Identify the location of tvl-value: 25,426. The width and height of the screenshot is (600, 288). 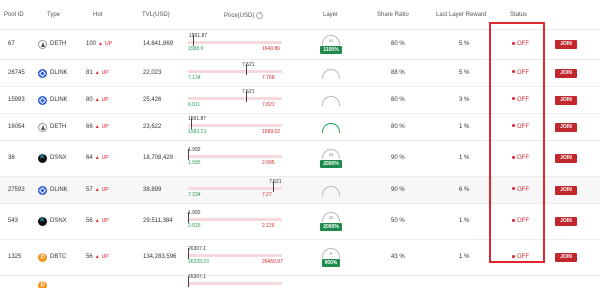
(152, 99).